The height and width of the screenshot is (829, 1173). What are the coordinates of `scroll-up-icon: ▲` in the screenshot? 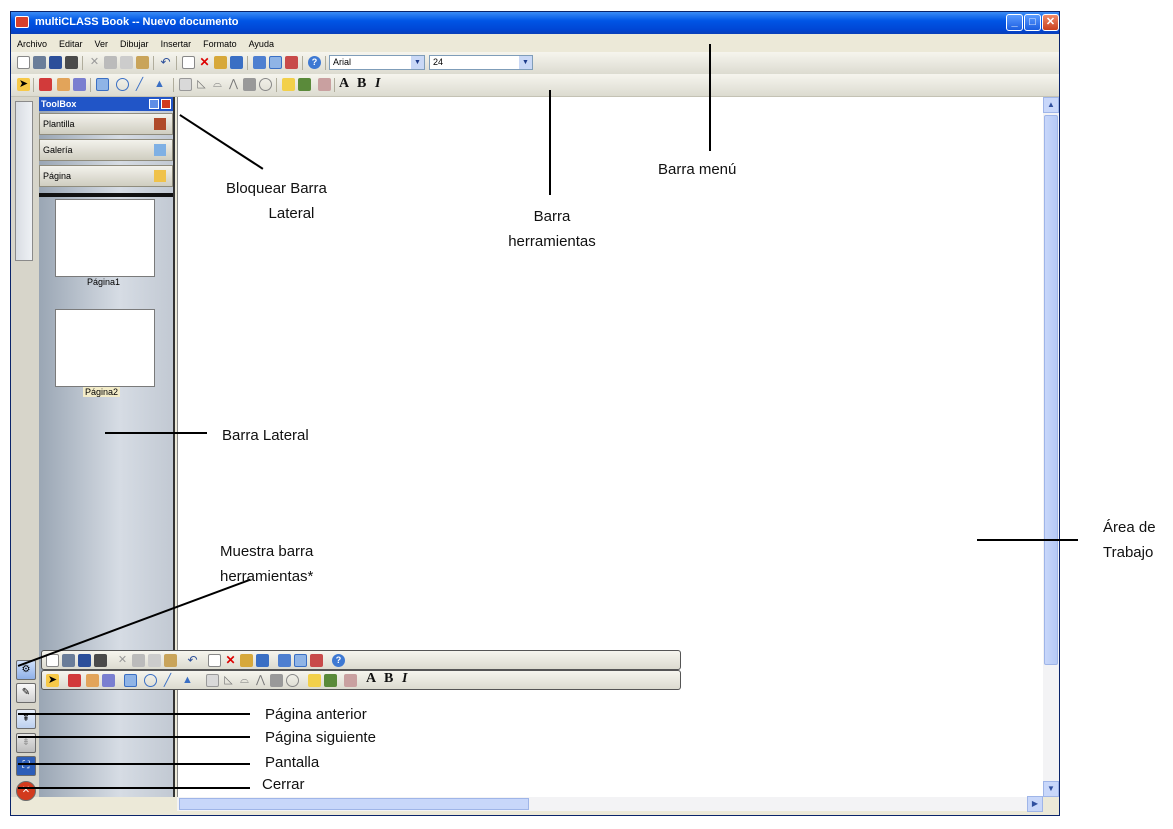 It's located at (1051, 105).